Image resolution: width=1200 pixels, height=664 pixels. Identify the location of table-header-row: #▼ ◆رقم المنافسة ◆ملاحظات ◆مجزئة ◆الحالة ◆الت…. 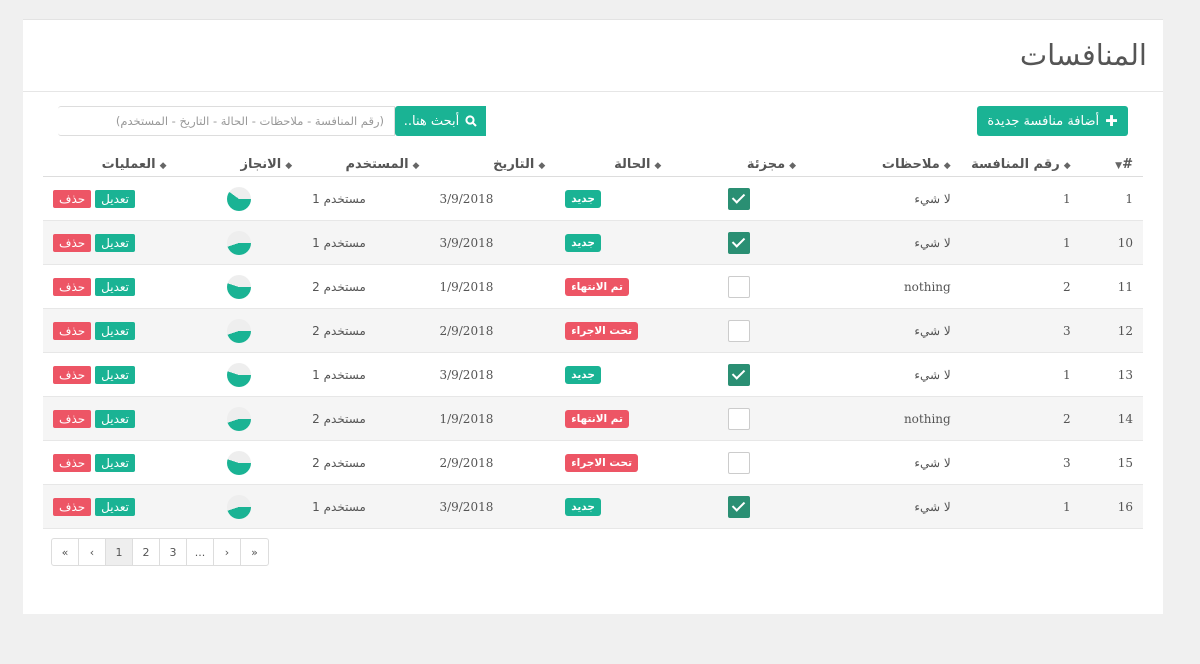
(593, 164).